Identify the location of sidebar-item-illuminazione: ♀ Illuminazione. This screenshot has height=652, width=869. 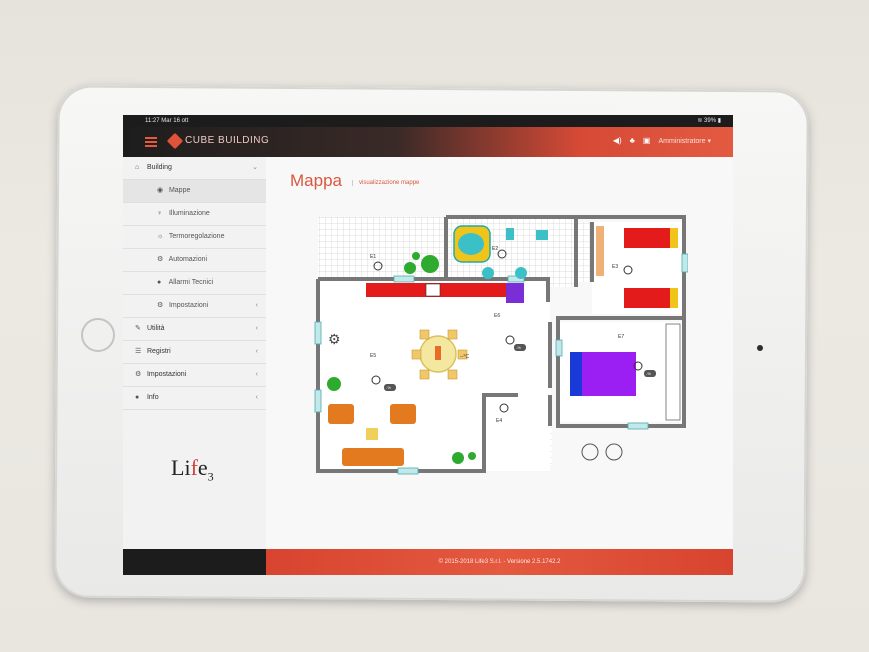
(194, 214).